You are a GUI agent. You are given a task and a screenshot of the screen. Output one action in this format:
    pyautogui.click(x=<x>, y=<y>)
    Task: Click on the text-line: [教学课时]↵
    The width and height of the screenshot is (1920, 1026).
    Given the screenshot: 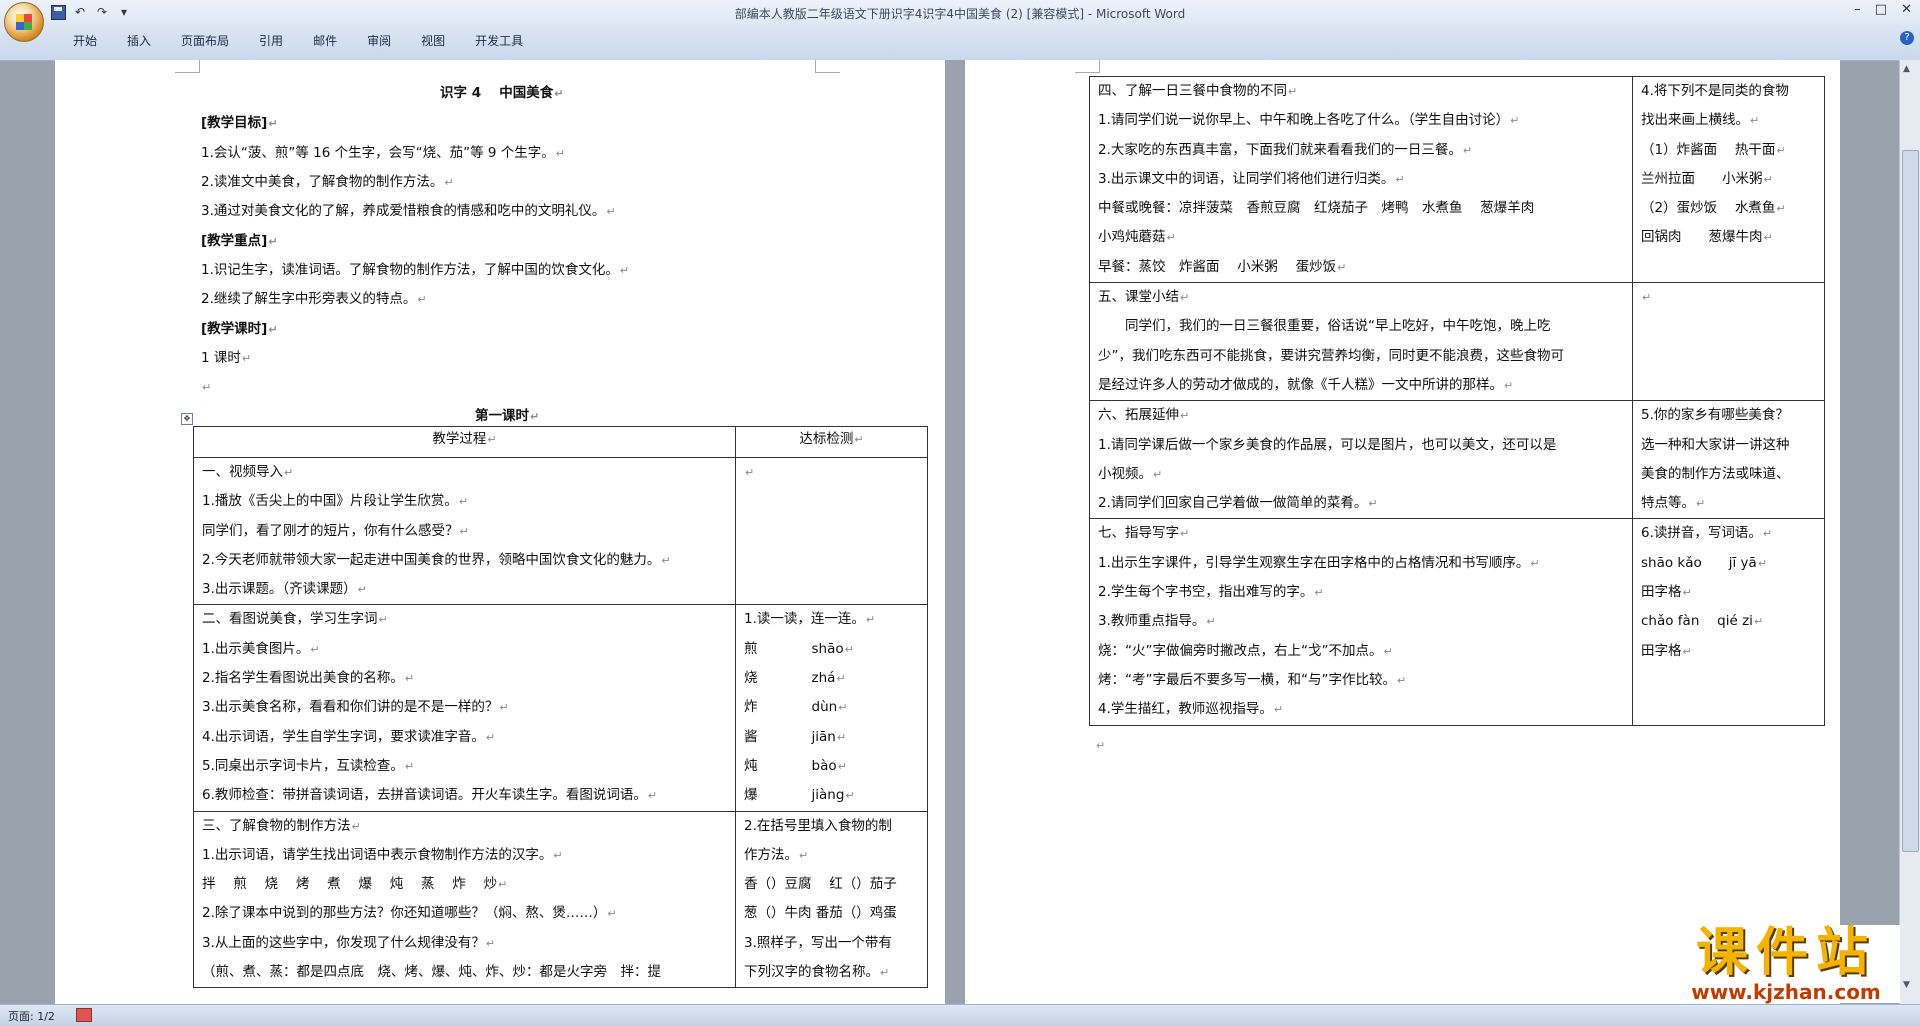 What is the action you would take?
    pyautogui.click(x=239, y=329)
    